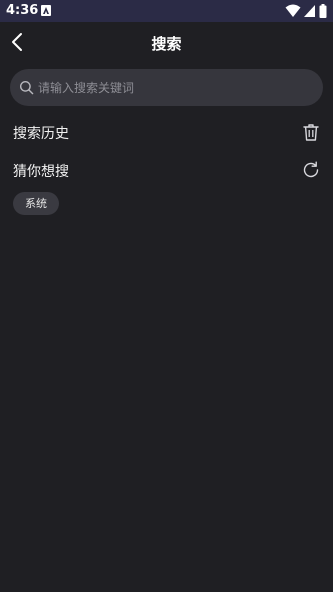  What do you see at coordinates (293, 10) in the screenshot?
I see `wifi-icon` at bounding box center [293, 10].